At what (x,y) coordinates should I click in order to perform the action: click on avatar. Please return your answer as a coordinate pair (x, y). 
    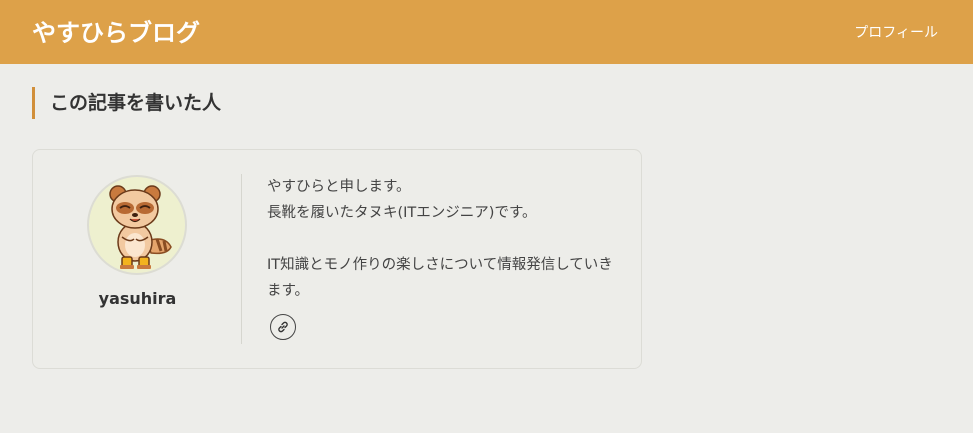
    Looking at the image, I should click on (137, 225).